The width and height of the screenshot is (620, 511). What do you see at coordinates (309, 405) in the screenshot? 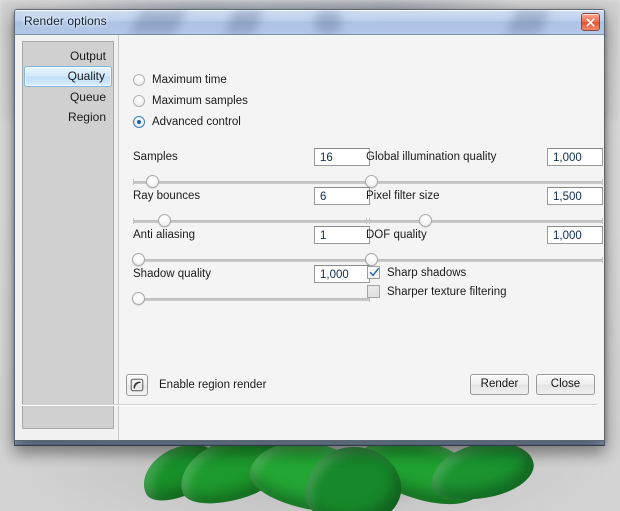
I see `footer-divider` at bounding box center [309, 405].